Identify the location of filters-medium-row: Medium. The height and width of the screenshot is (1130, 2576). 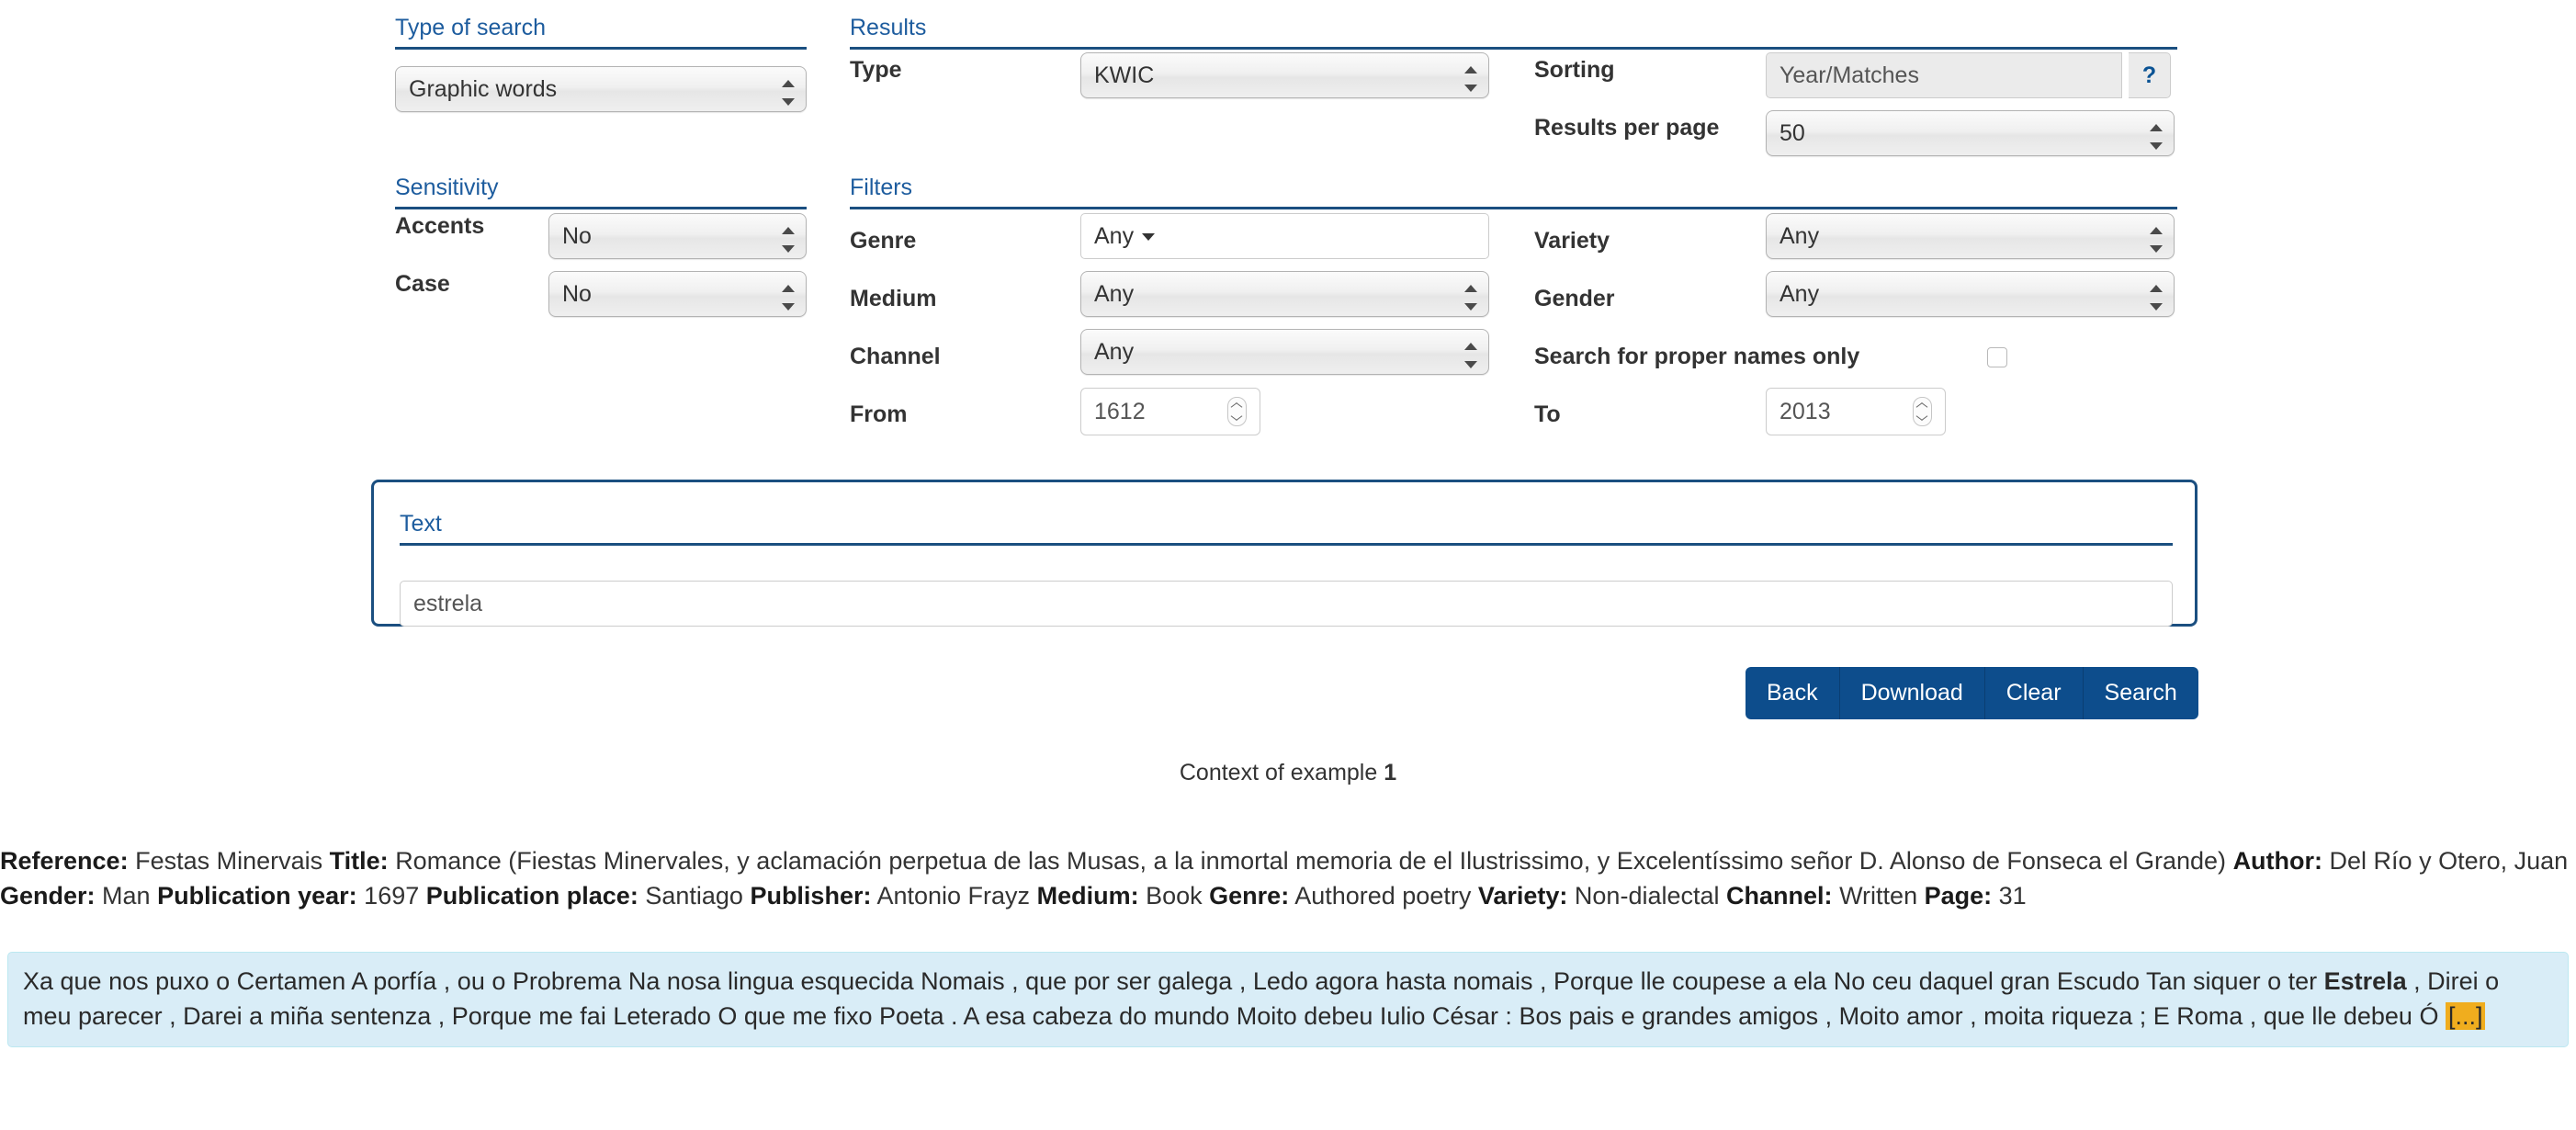
(893, 299).